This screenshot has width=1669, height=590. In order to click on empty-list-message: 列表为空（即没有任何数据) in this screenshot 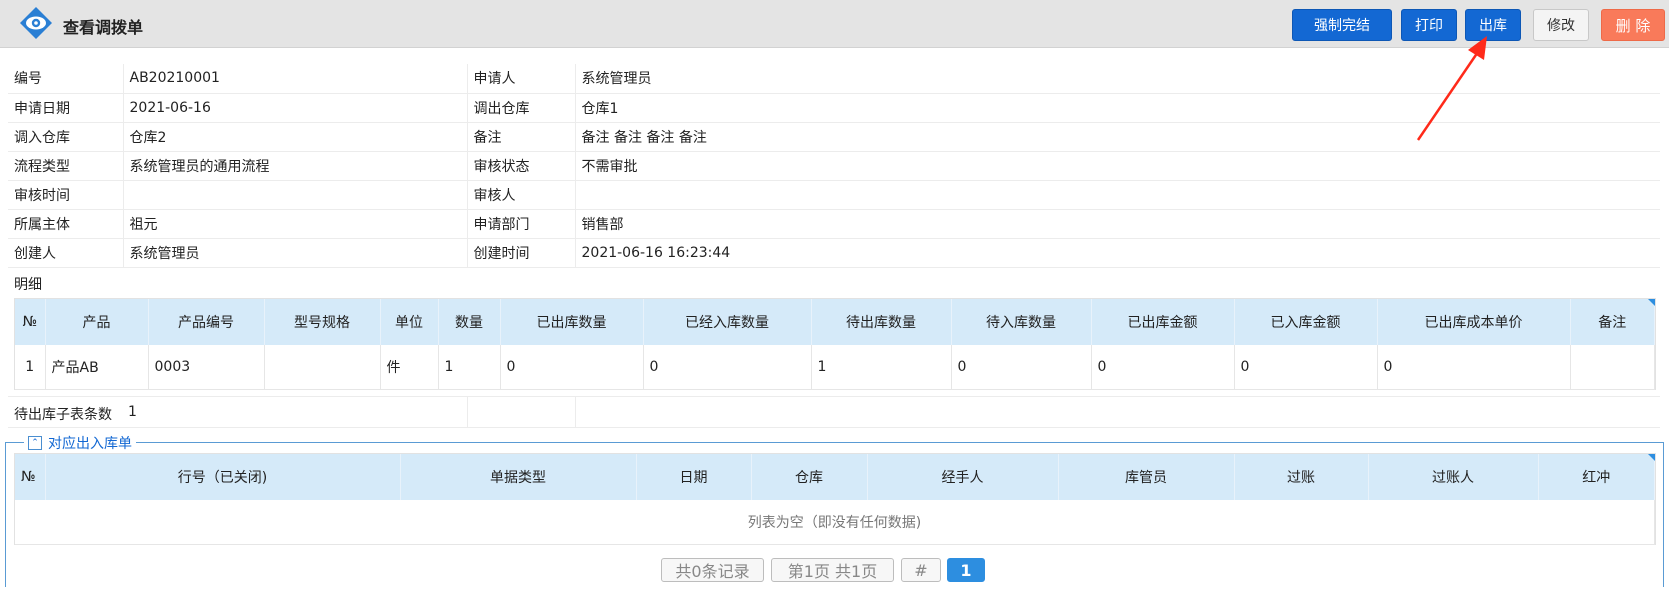, I will do `click(835, 522)`.